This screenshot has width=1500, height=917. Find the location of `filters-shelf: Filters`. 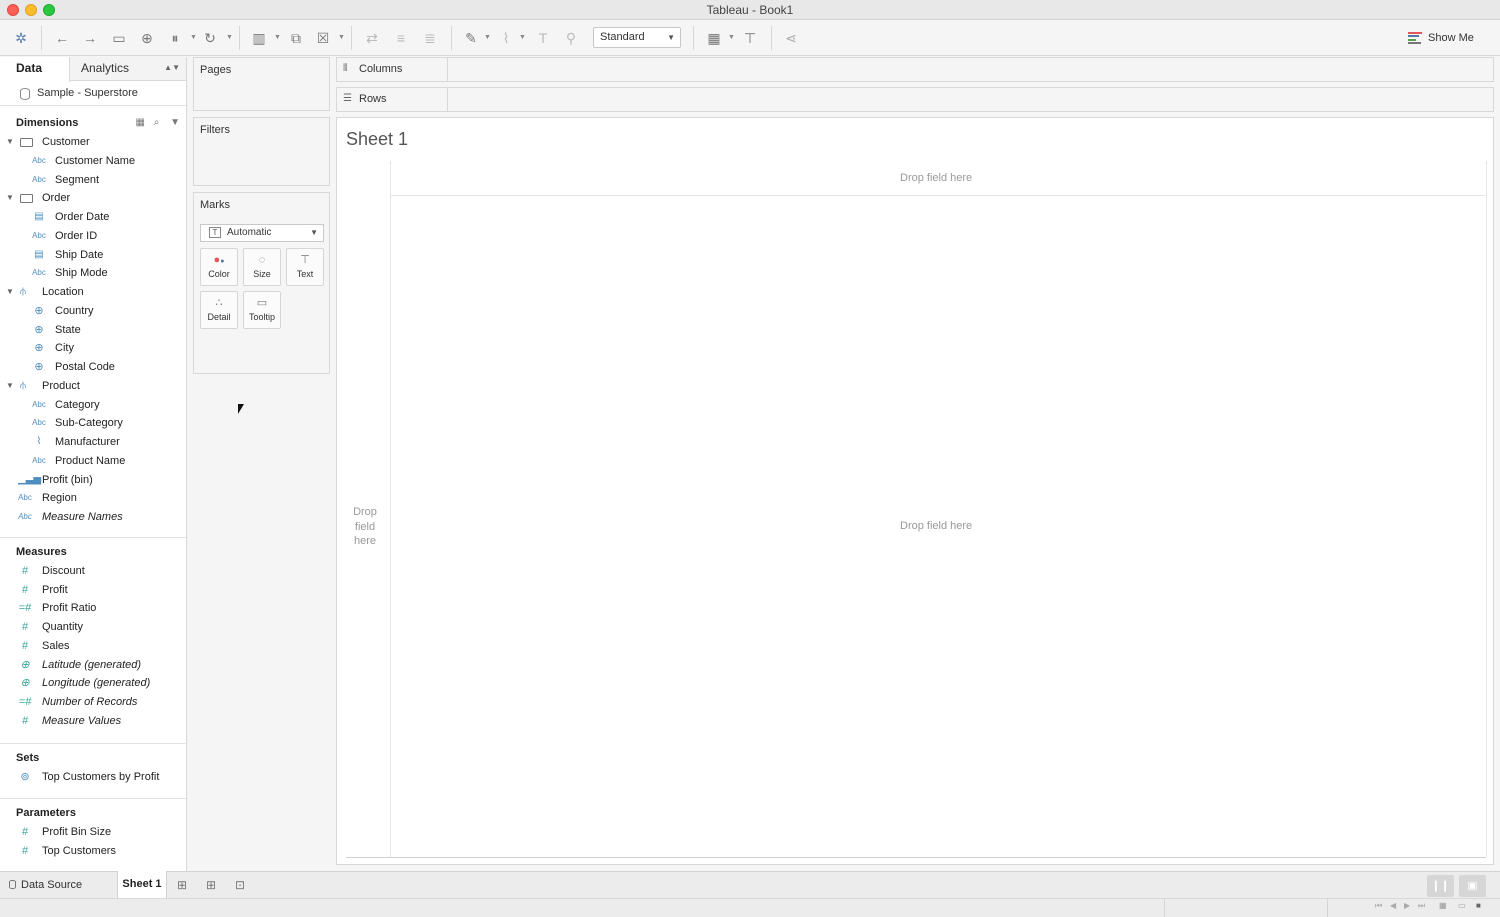

filters-shelf: Filters is located at coordinates (261, 151).